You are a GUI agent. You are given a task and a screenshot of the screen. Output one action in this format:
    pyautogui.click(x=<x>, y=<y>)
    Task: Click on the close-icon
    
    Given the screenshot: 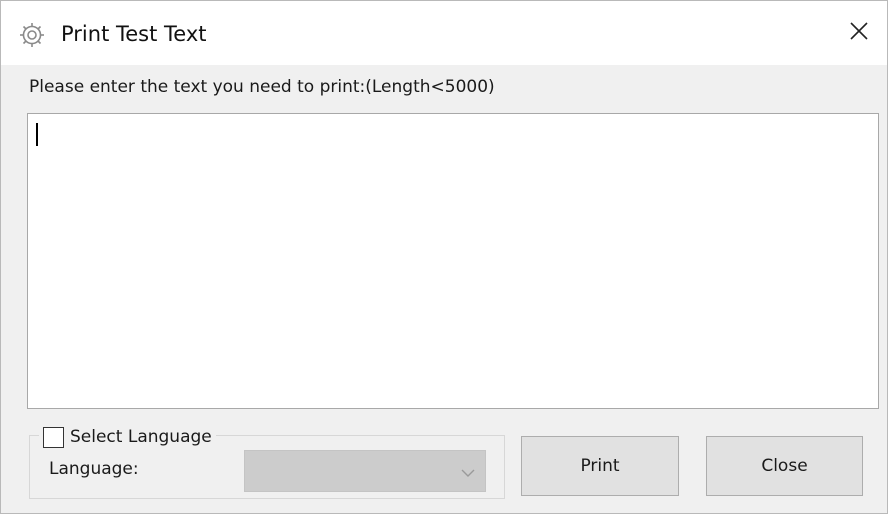 What is the action you would take?
    pyautogui.click(x=859, y=33)
    